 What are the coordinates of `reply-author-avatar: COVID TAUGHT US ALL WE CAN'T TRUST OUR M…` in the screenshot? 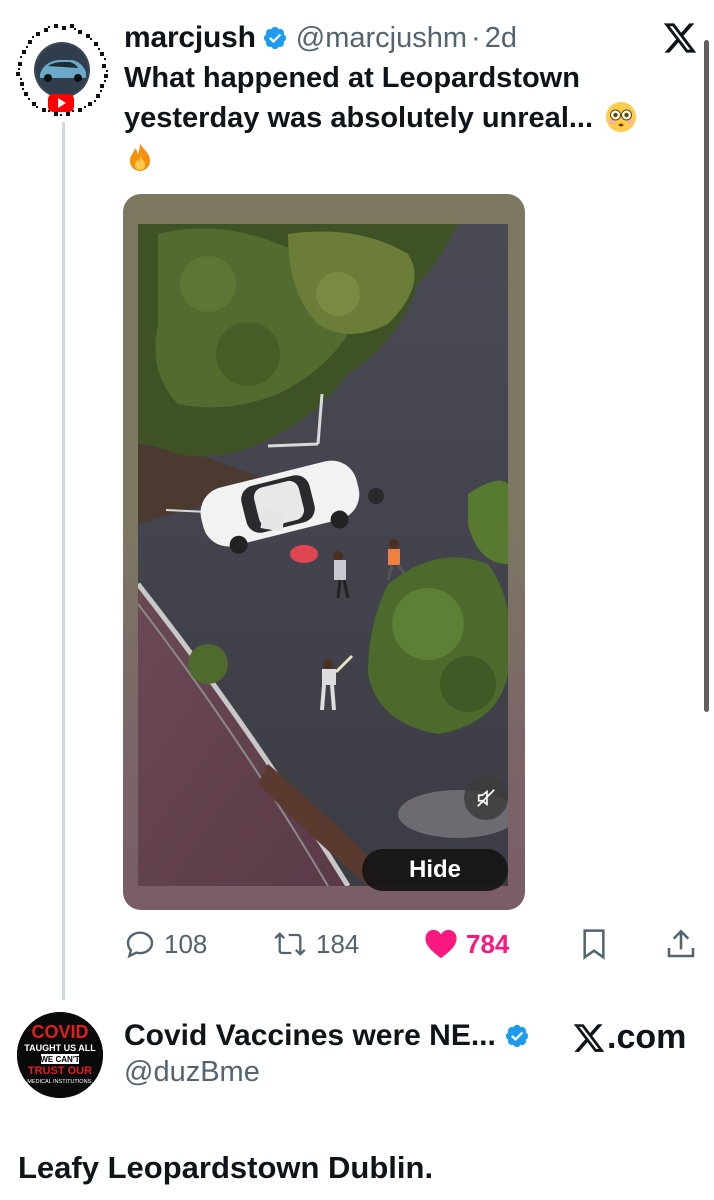 It's located at (60, 1055).